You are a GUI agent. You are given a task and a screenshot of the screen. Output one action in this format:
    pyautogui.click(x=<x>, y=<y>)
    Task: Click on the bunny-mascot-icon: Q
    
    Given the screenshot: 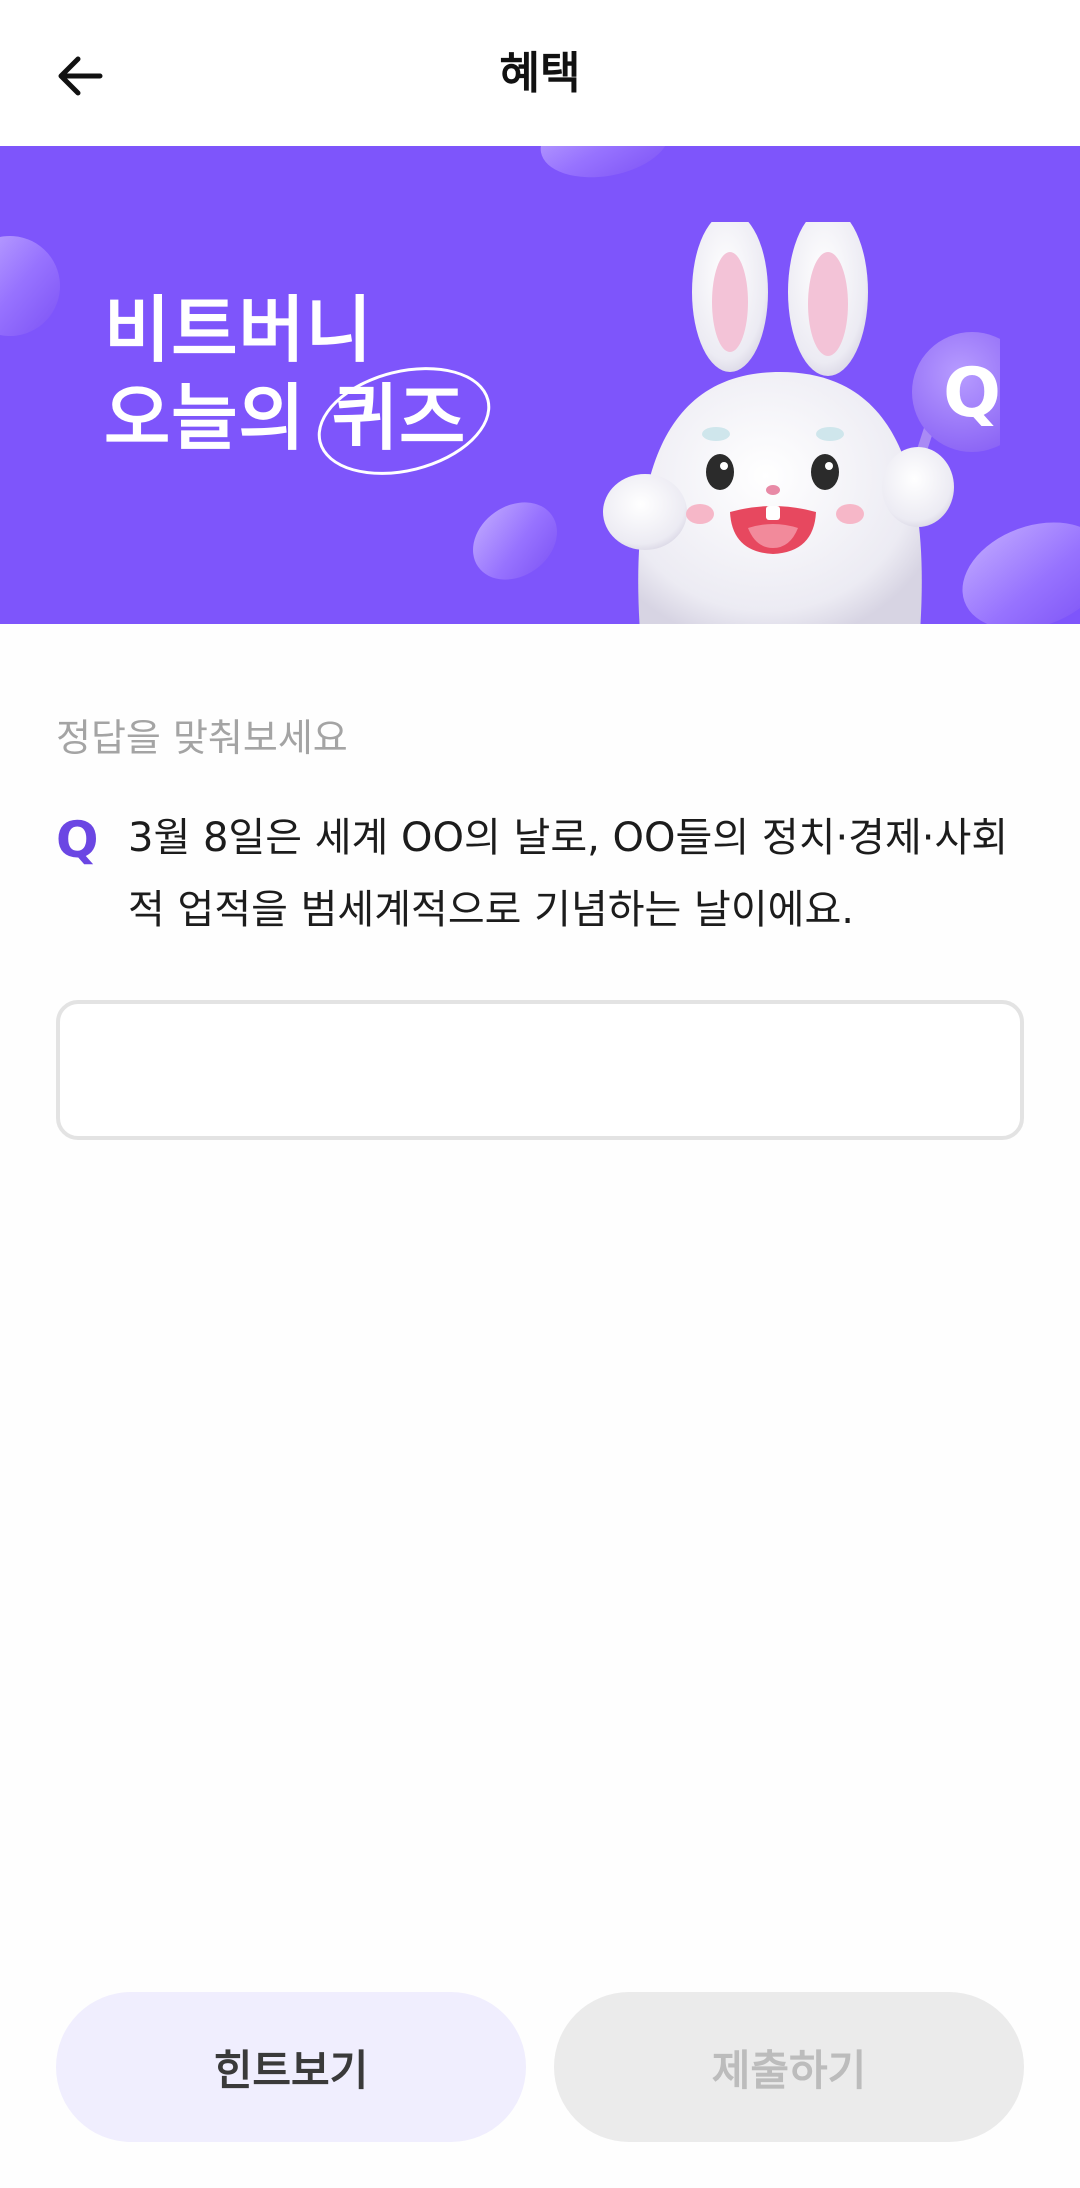 What is the action you would take?
    pyautogui.click(x=801, y=423)
    